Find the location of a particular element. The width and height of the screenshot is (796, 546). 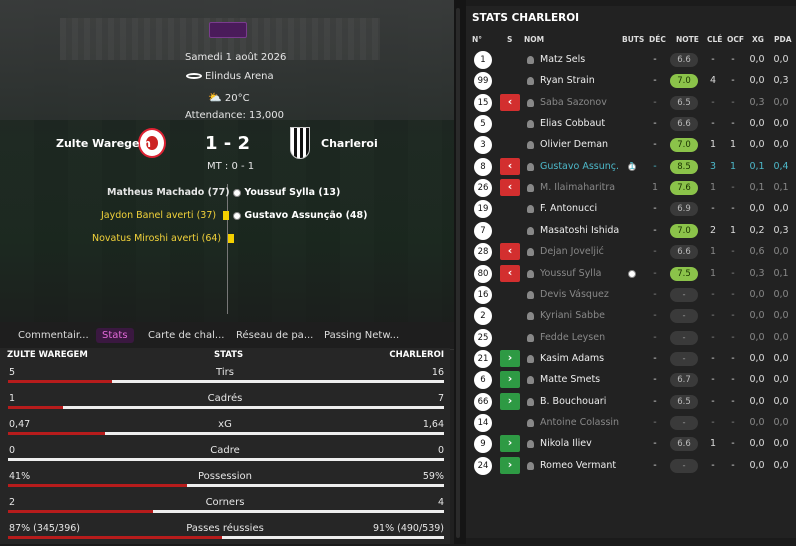

stat-xg: 0,2 is located at coordinates (757, 230).